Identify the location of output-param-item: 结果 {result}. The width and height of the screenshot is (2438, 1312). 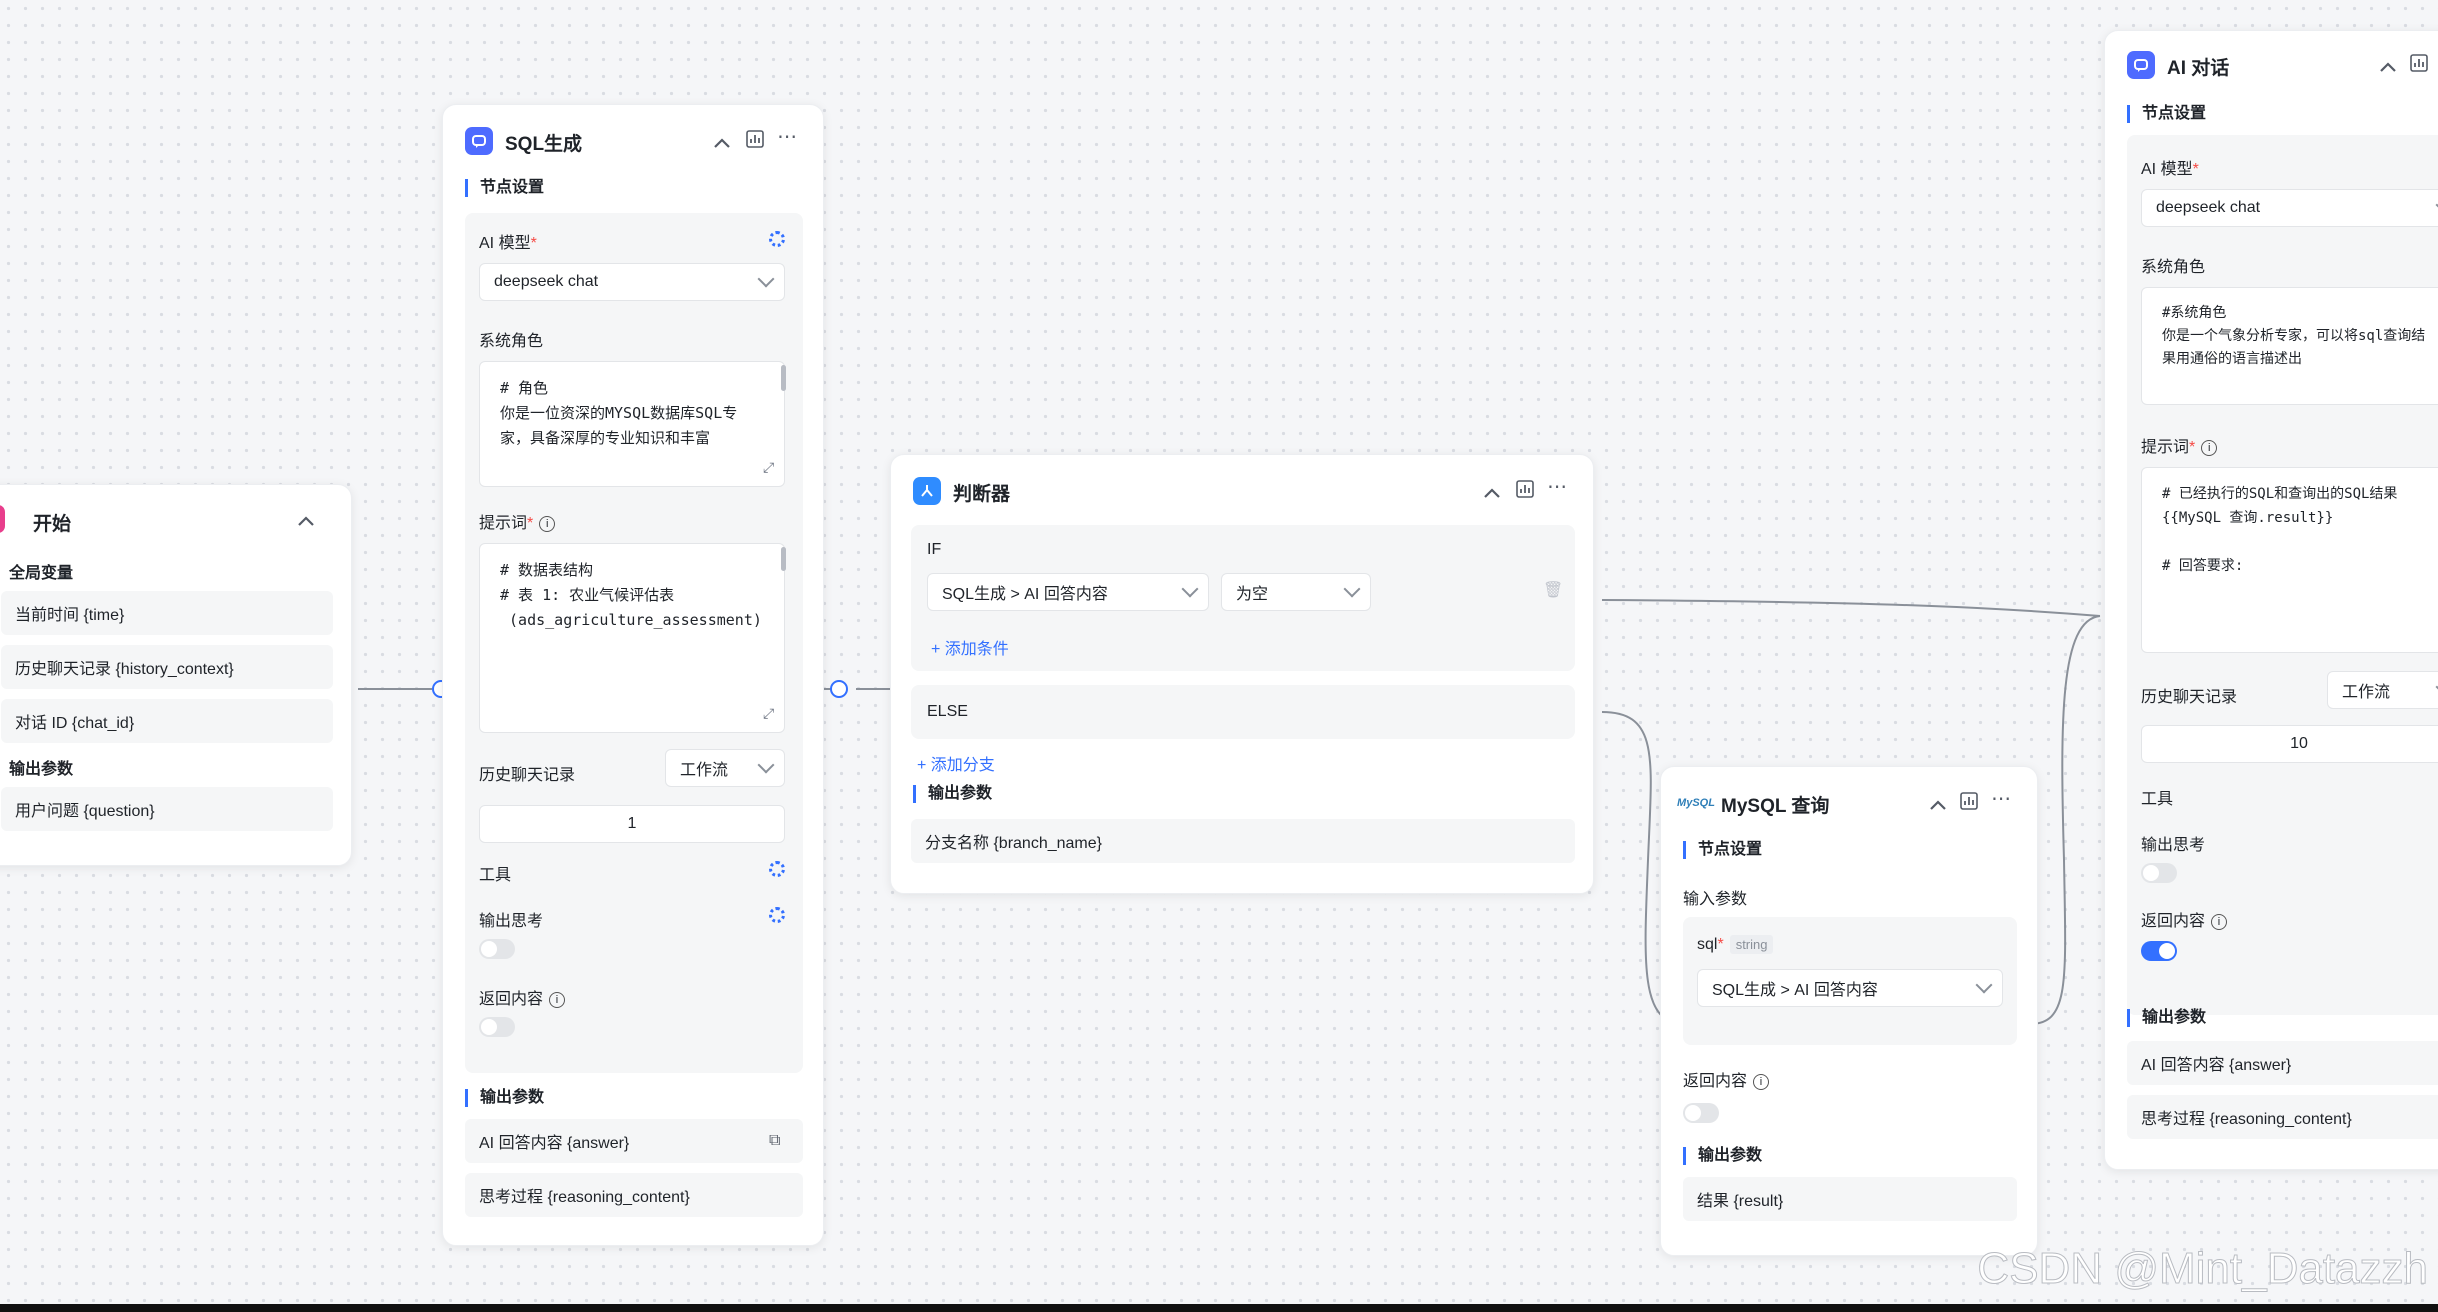
(1850, 1199).